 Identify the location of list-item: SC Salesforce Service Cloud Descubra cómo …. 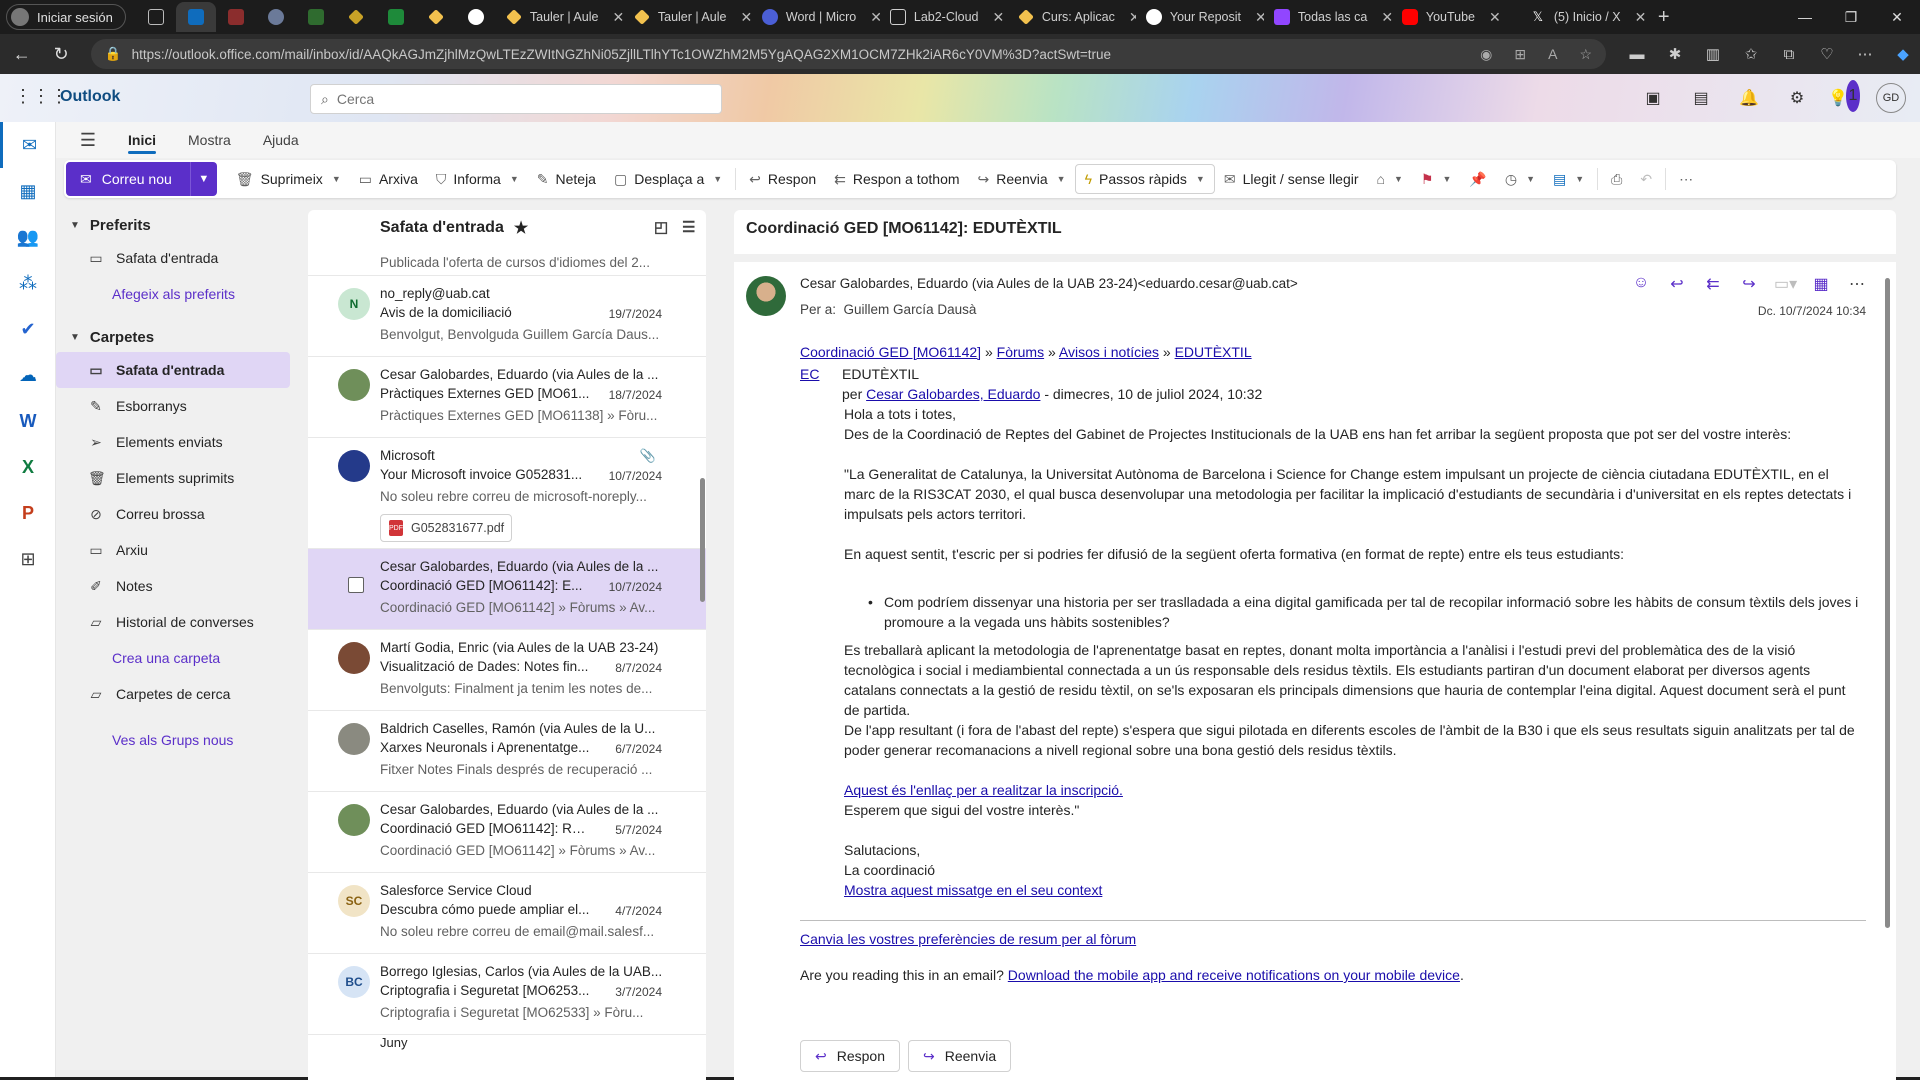
(507, 913).